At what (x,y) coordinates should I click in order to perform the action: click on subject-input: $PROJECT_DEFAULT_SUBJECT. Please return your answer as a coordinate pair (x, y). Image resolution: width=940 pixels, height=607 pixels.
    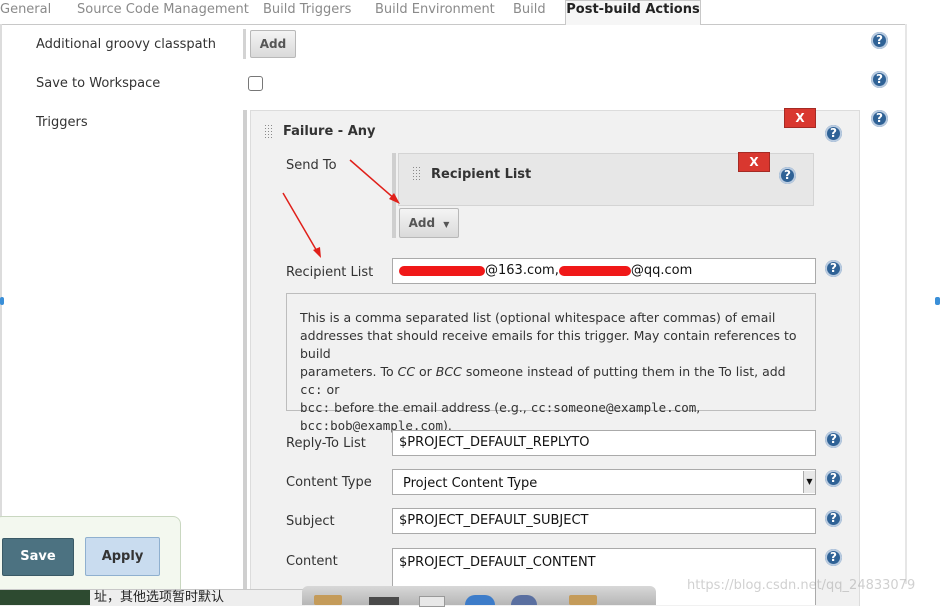
    Looking at the image, I should click on (604, 521).